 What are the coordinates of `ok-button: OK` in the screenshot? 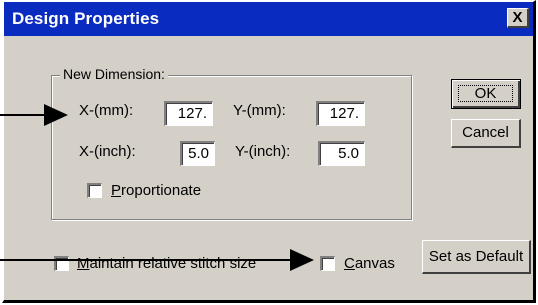 It's located at (486, 94).